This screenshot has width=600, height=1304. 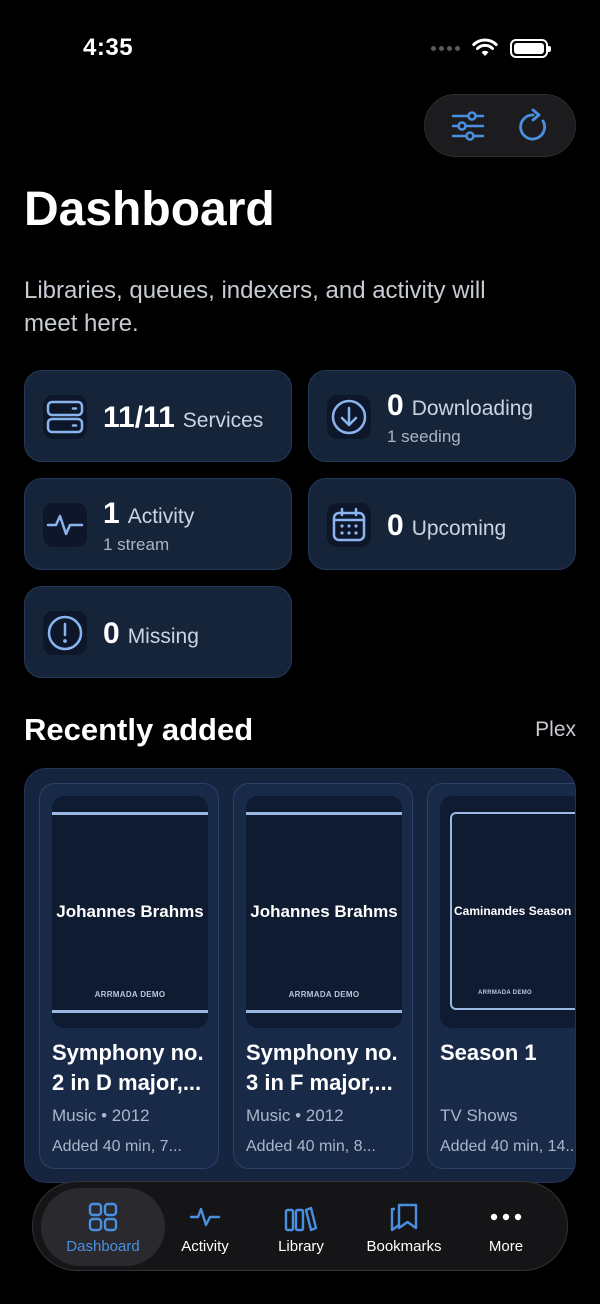 I want to click on media-title: Season 1, so click(x=488, y=1052).